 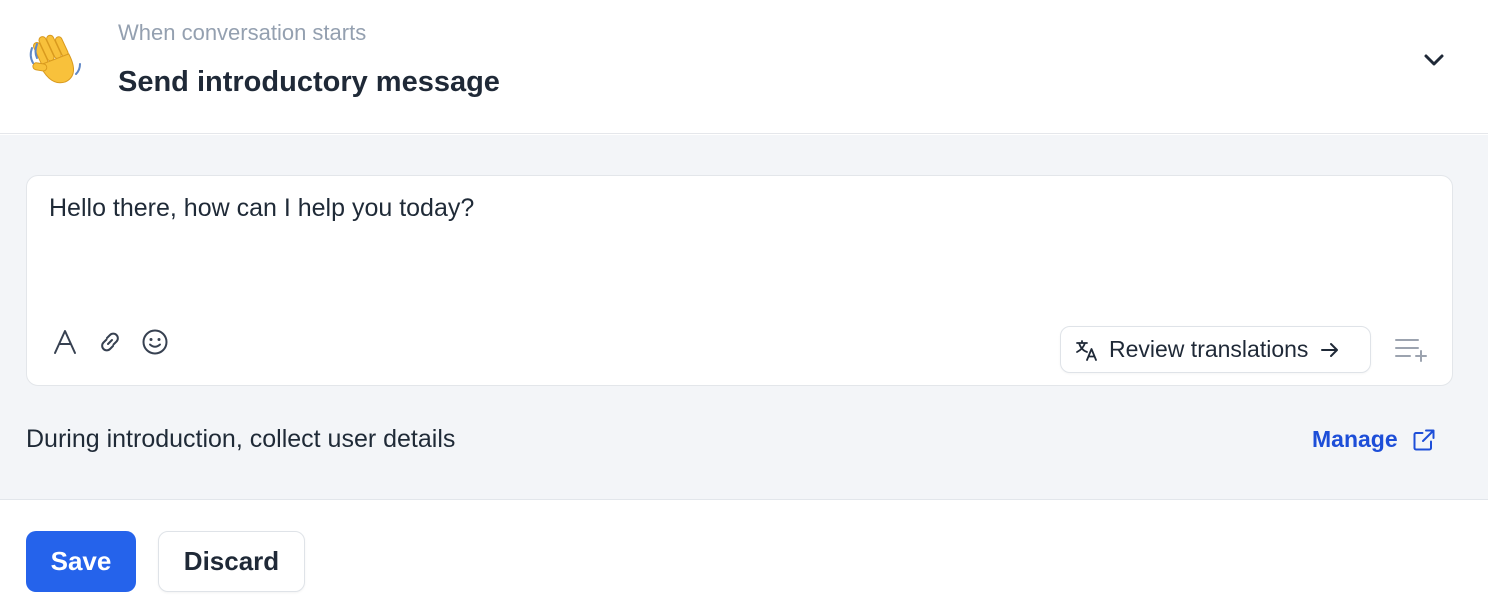 I want to click on trigger-title: Send introductory message, so click(x=309, y=82).